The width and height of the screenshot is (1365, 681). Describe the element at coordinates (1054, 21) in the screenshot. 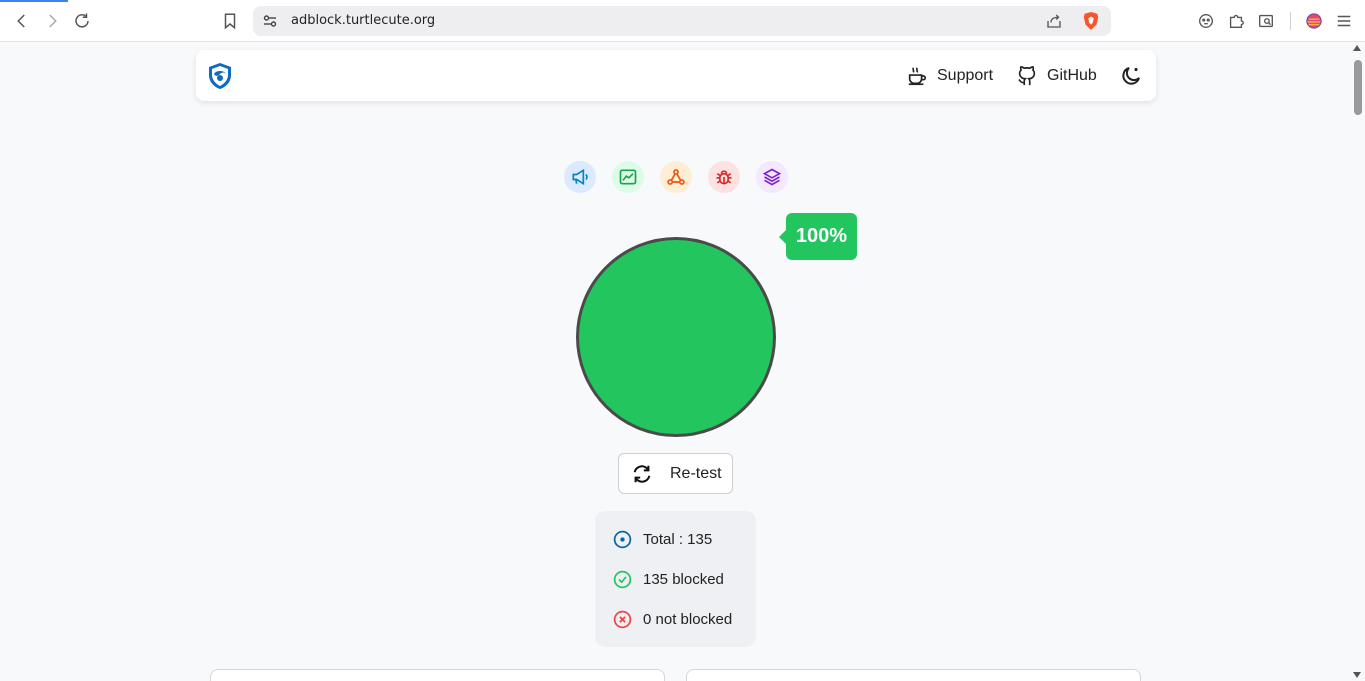

I see `share-icon` at that location.